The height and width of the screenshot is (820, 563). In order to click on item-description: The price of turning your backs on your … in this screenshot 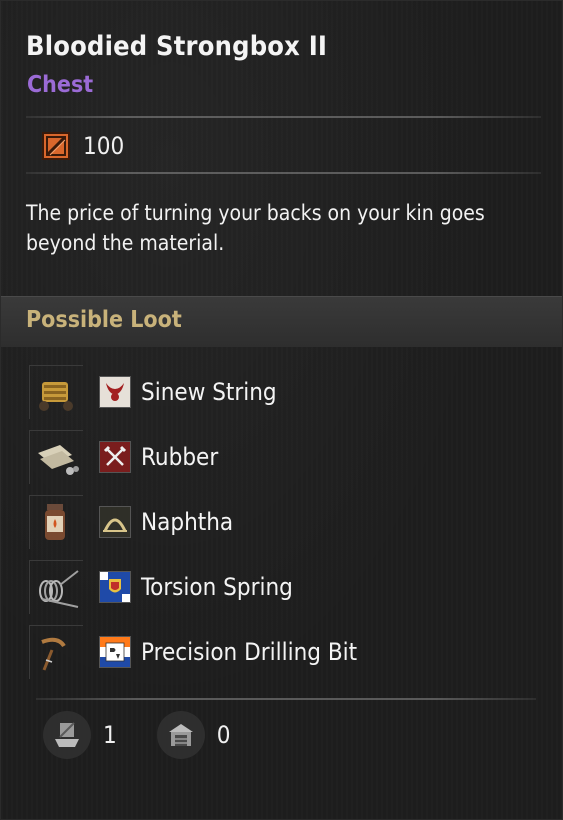, I will do `click(255, 228)`.